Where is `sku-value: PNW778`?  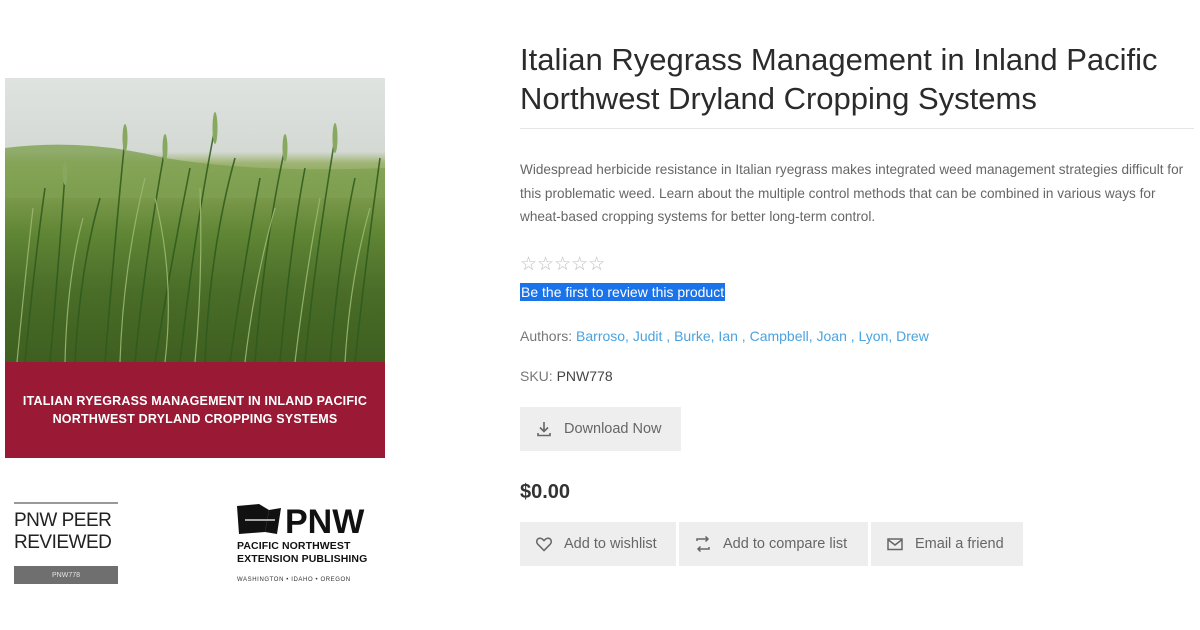 sku-value: PNW778 is located at coordinates (584, 376).